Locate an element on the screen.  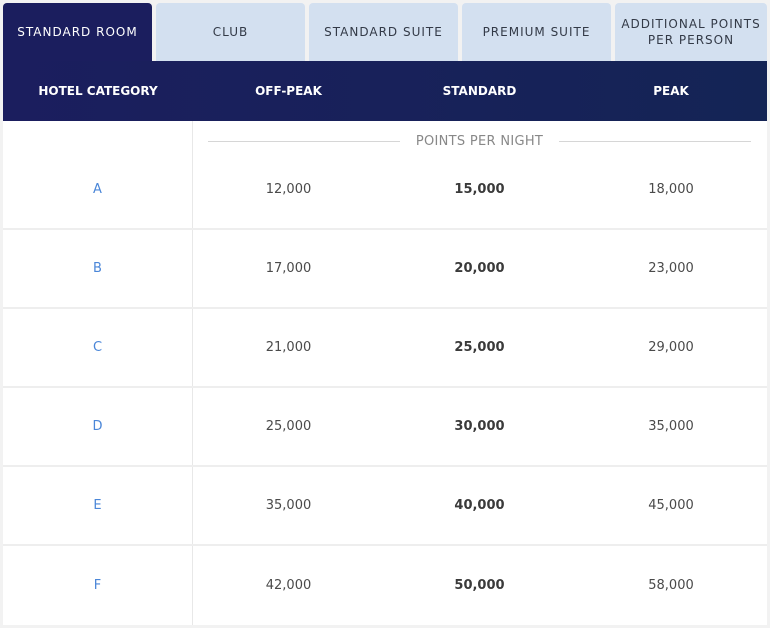
points-per-night-label: POINTS PER NIGHT is located at coordinates (479, 141).